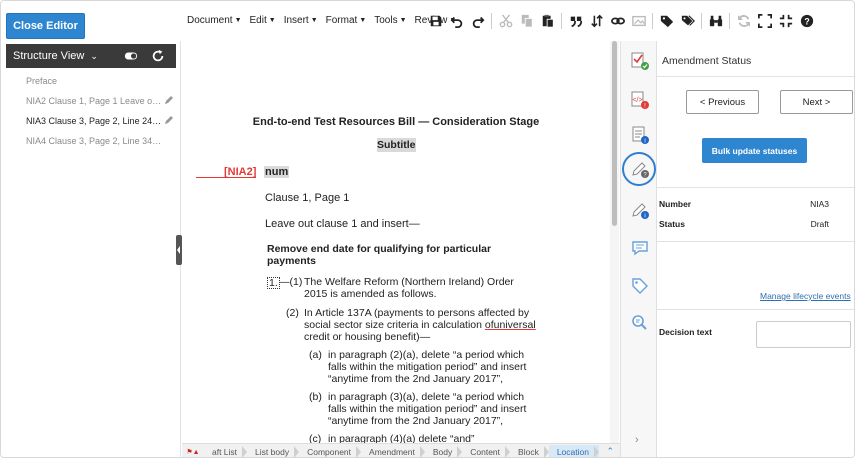 This screenshot has height=458, width=855. I want to click on tag-error-icon: </>!, so click(640, 100).